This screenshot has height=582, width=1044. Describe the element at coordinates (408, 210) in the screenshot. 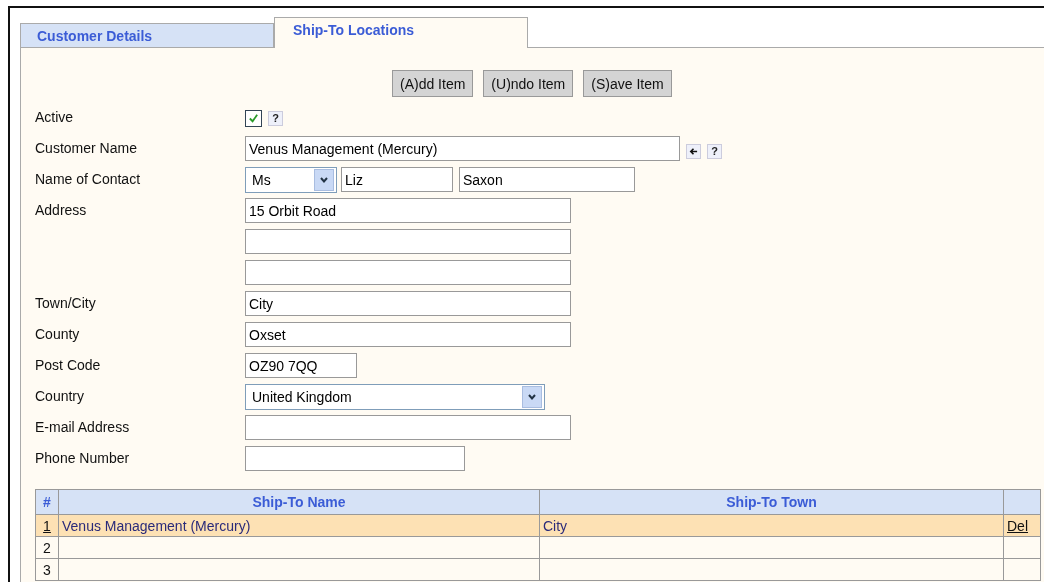

I see `address-field: 15 Orbit Road` at that location.